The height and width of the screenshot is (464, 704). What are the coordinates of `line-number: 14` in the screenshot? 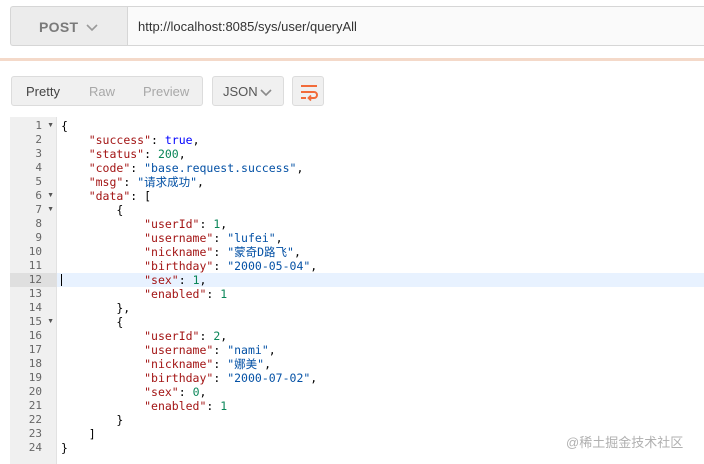 It's located at (35, 307).